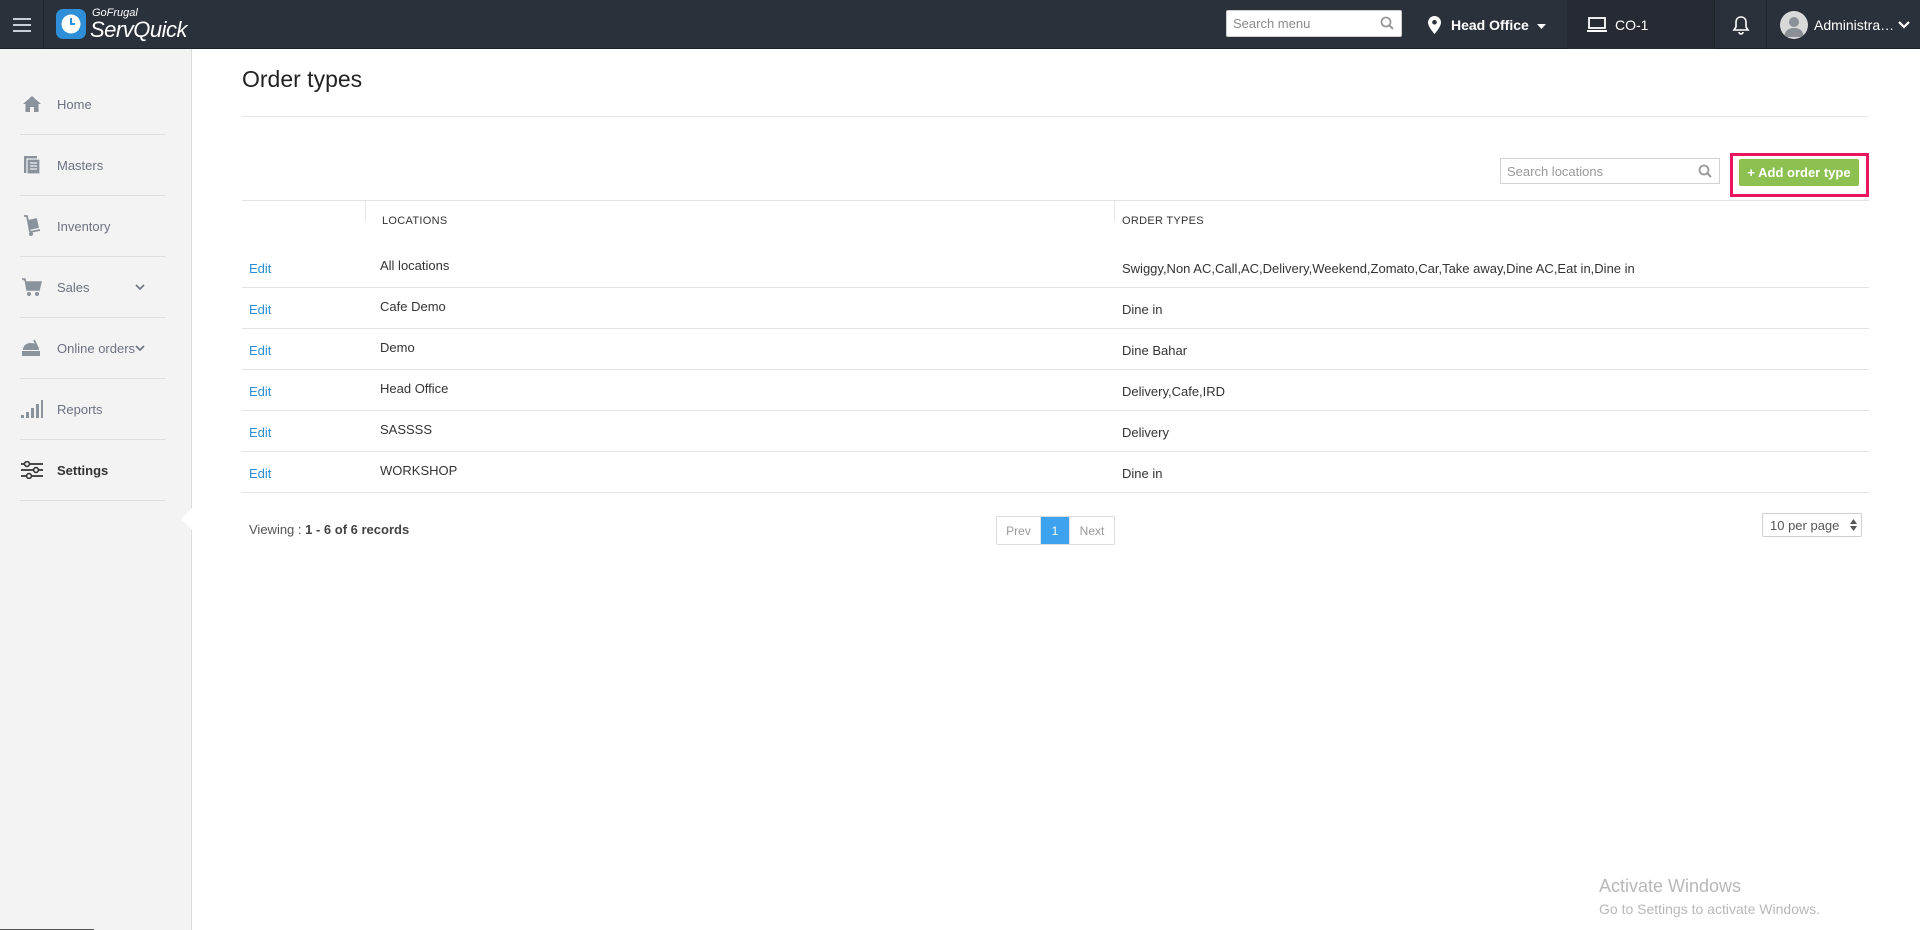 The height and width of the screenshot is (930, 1920). I want to click on location-cell: All locations, so click(415, 265).